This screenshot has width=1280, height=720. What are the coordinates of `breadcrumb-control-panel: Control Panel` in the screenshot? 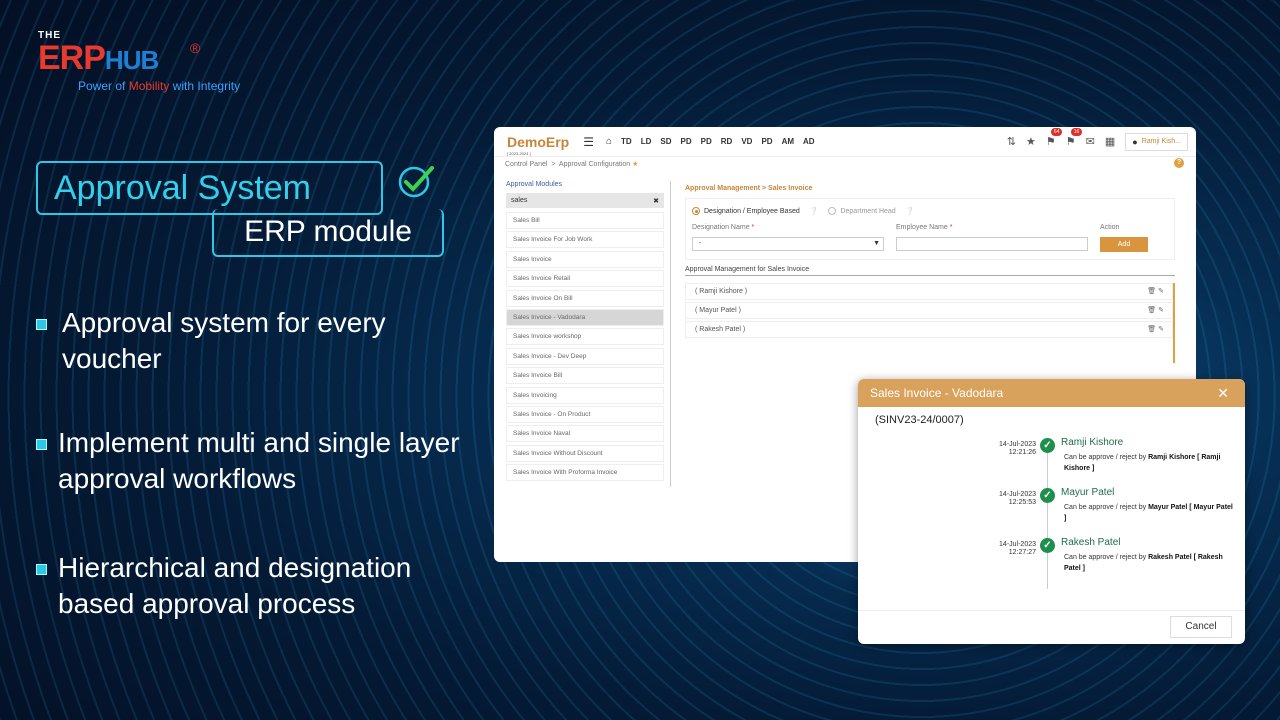 It's located at (526, 164).